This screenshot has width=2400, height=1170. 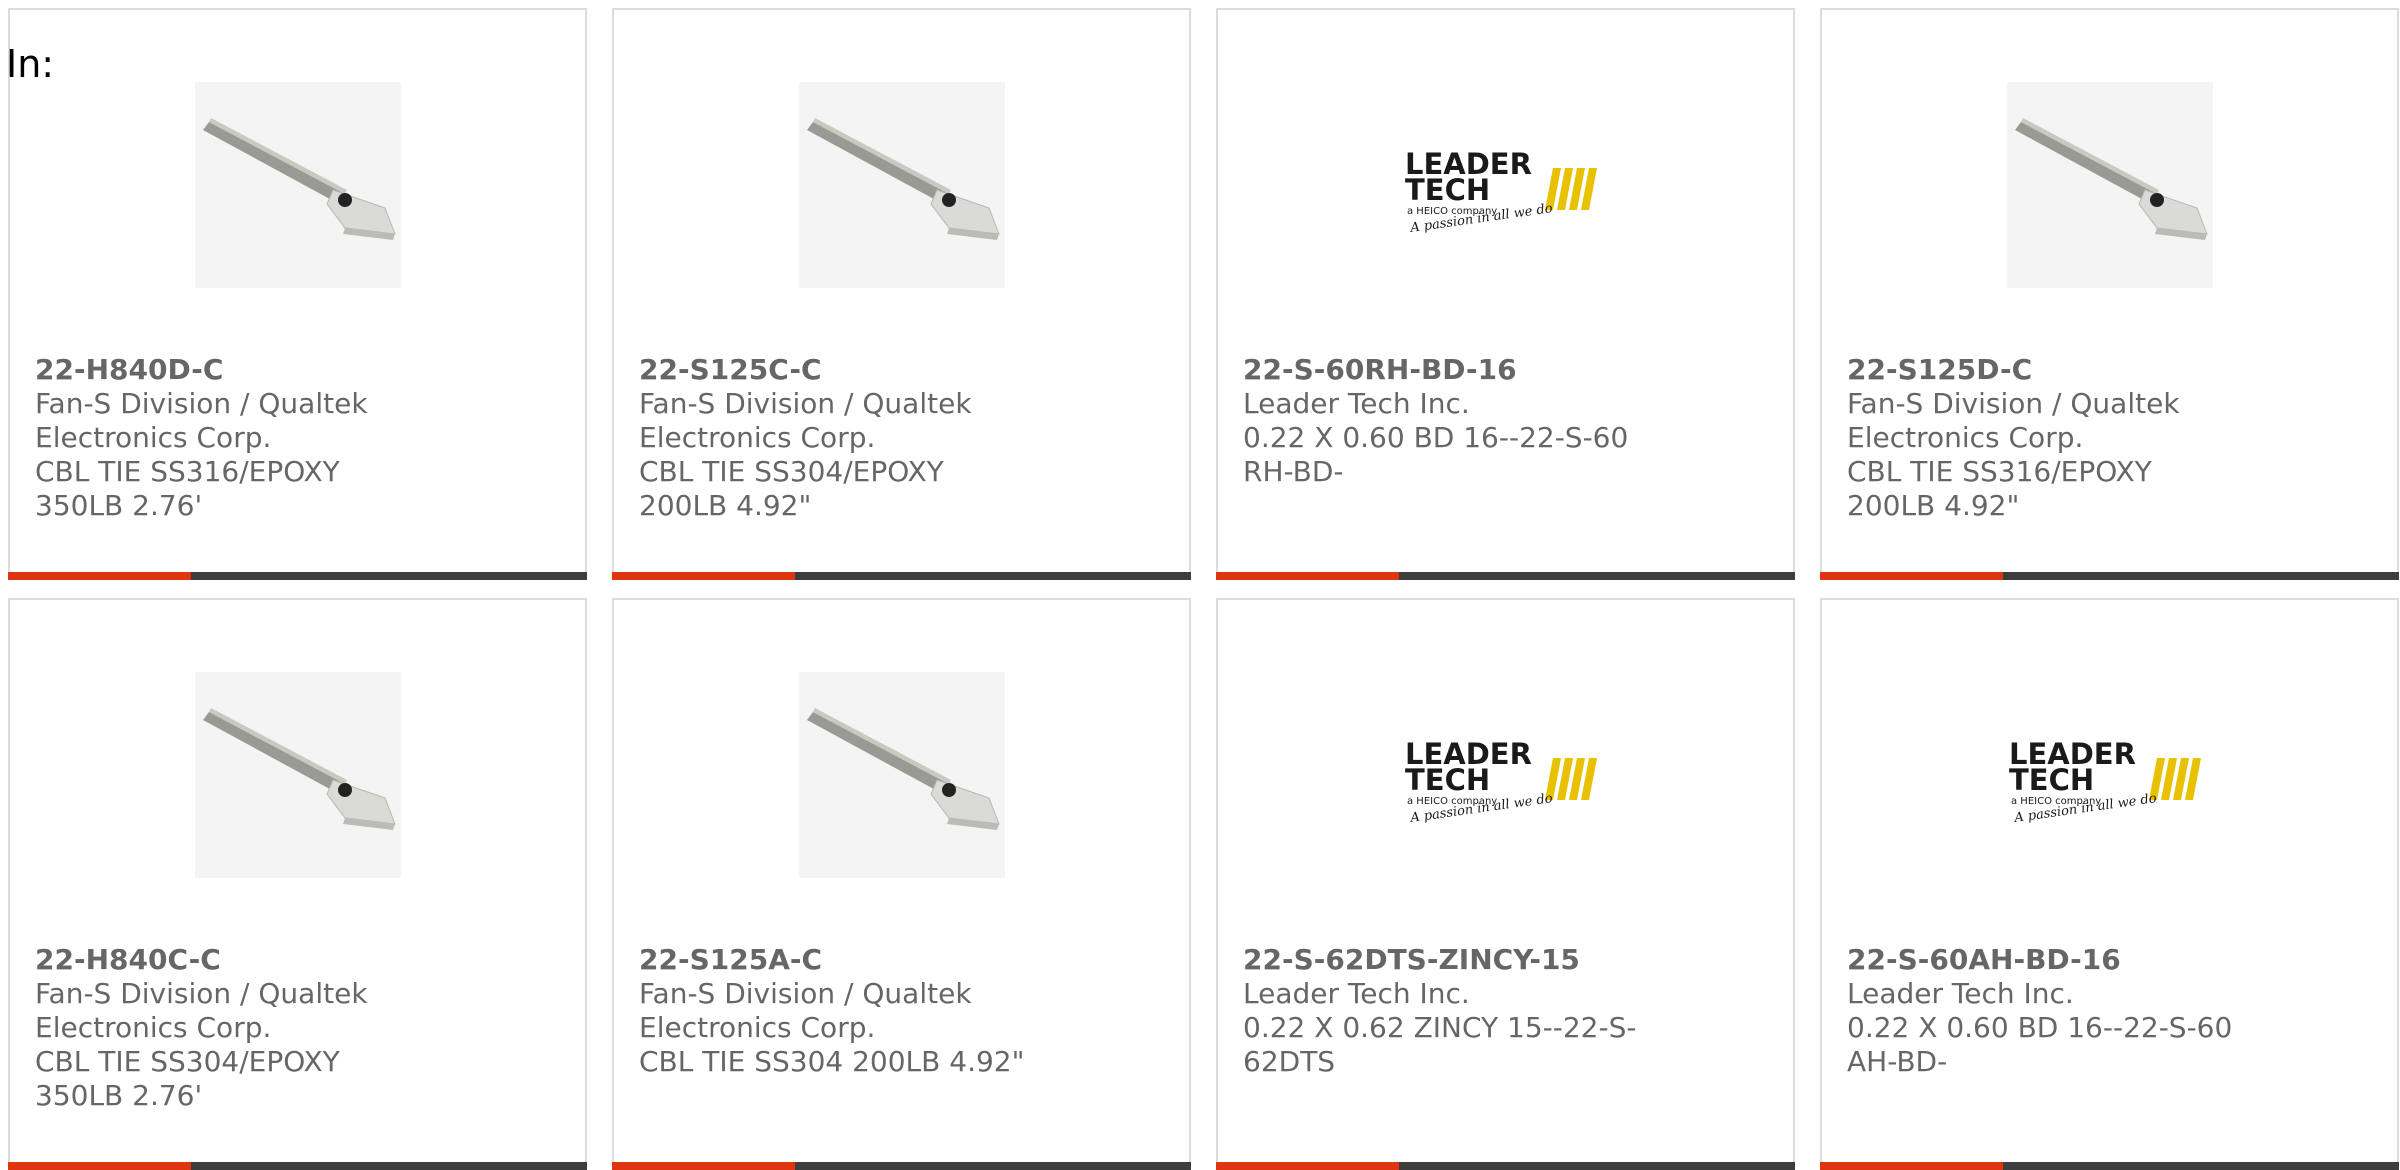 What do you see at coordinates (1999, 488) in the screenshot?
I see `description: CBL TIE SS316/EPOXY 200LB 4.92"` at bounding box center [1999, 488].